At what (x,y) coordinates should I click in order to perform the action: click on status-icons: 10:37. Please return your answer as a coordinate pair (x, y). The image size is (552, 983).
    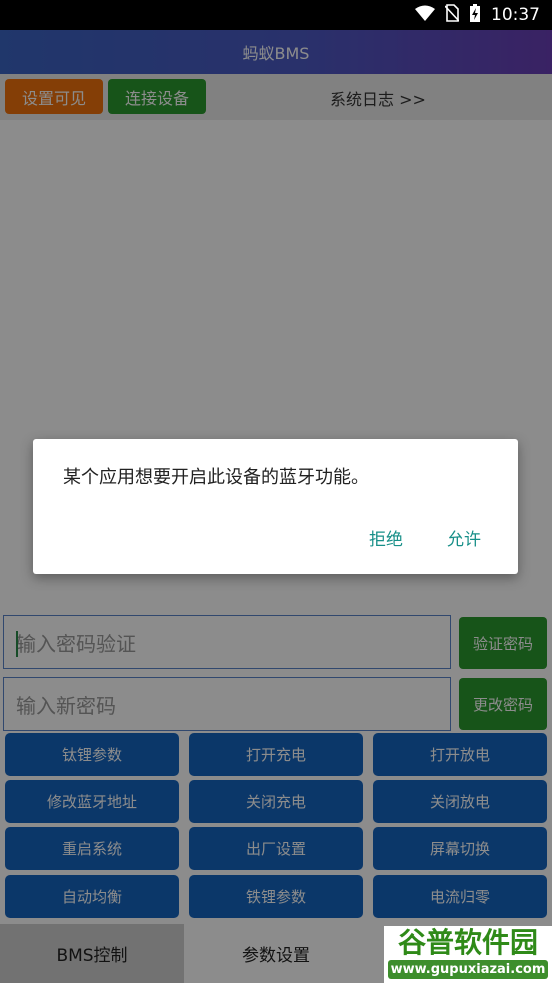
    Looking at the image, I should click on (477, 15).